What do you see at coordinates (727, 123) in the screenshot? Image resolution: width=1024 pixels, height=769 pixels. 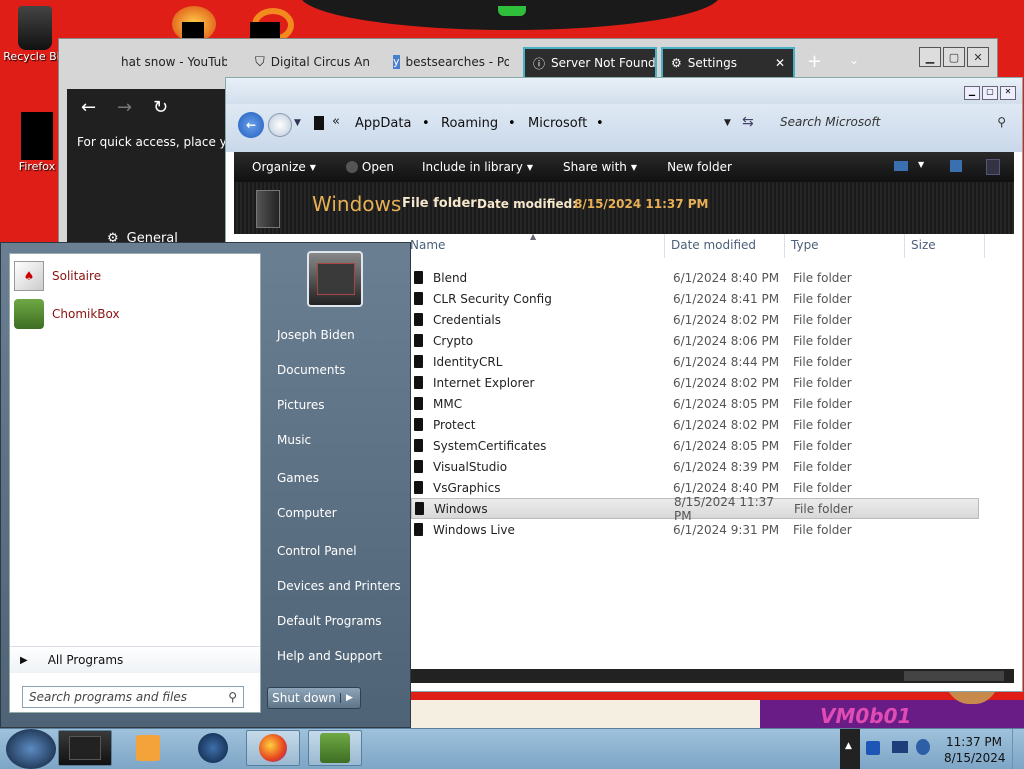 I see `address-history-chevron-icon: ▼` at bounding box center [727, 123].